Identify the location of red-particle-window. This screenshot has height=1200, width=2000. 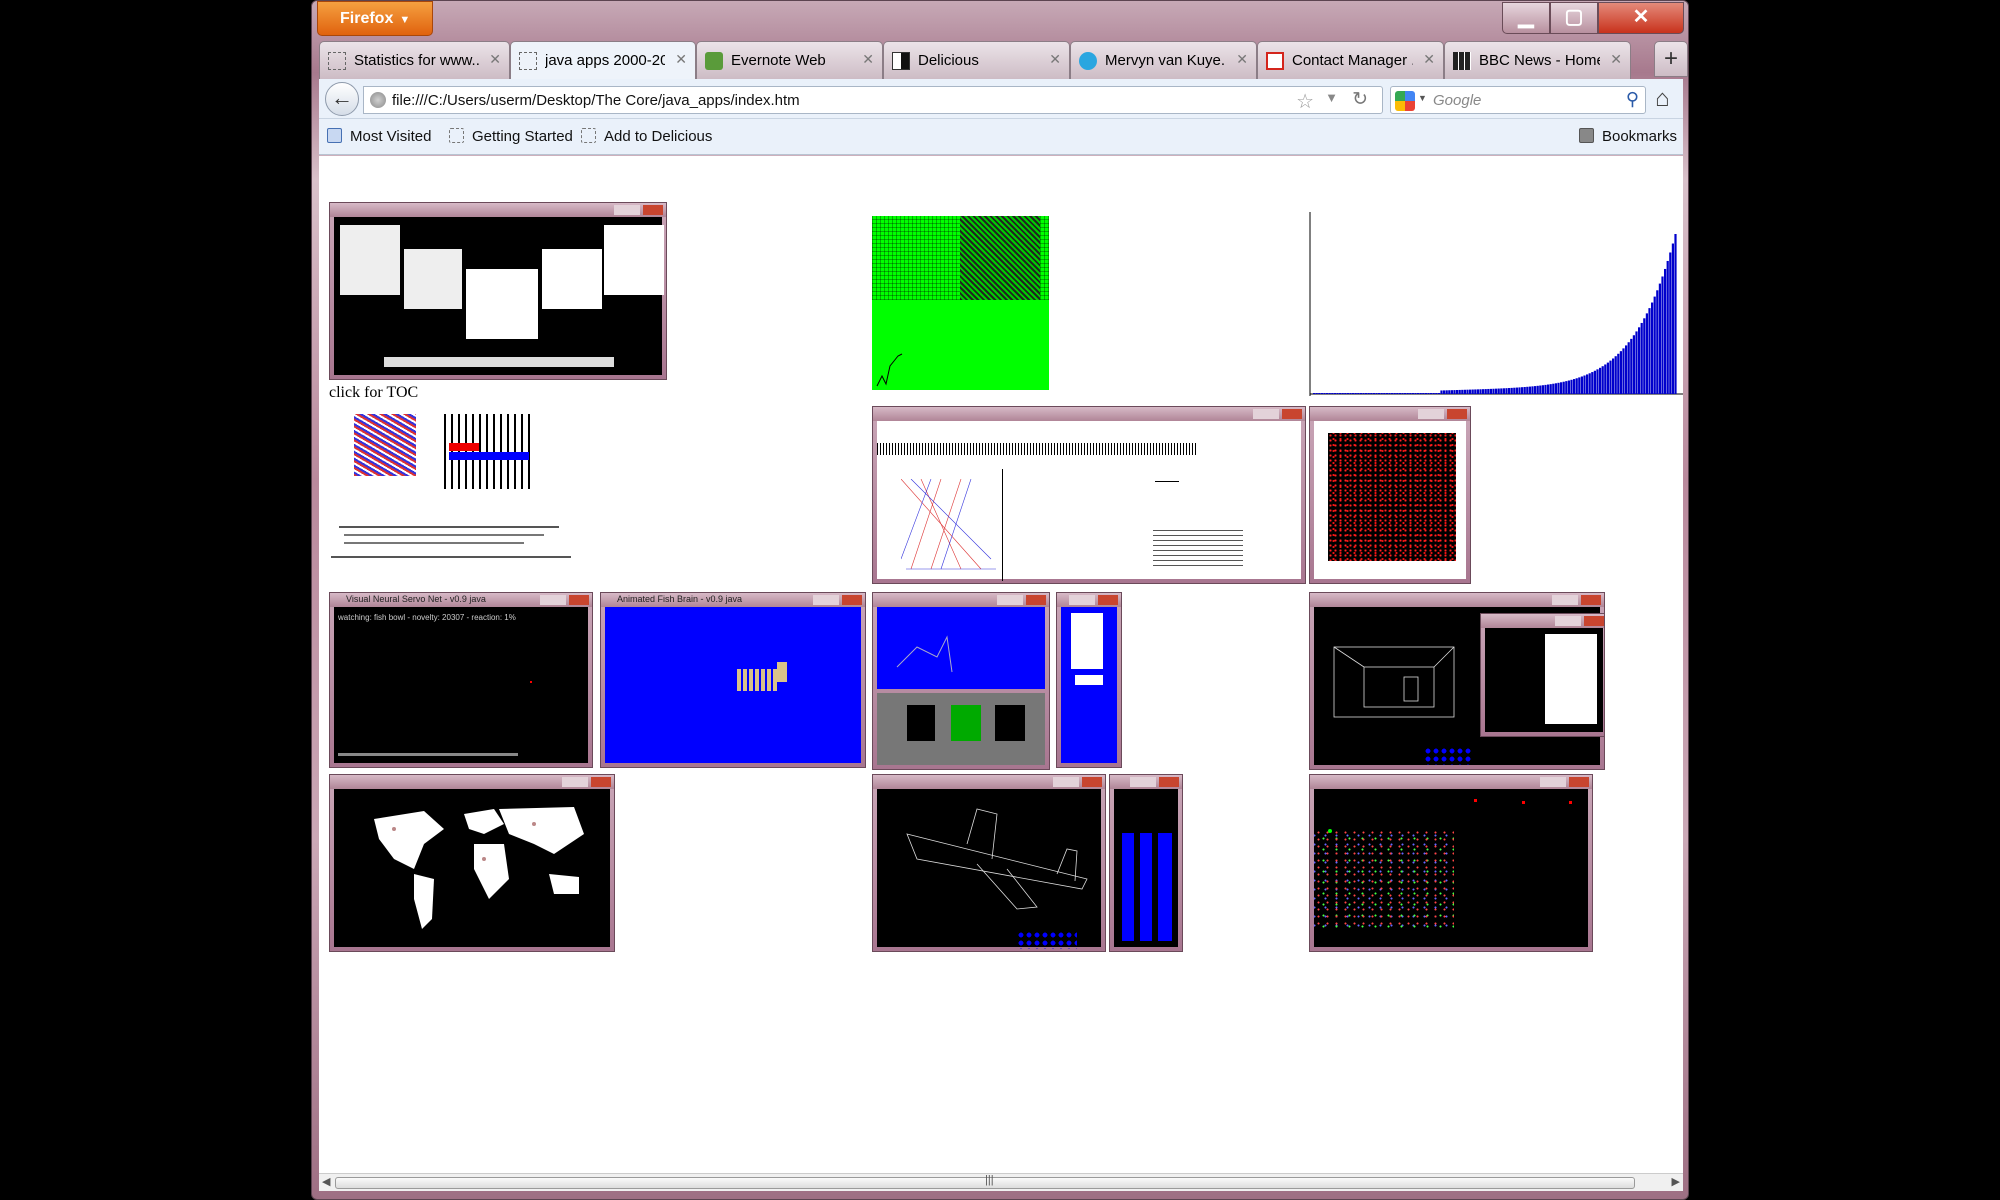
(1390, 495).